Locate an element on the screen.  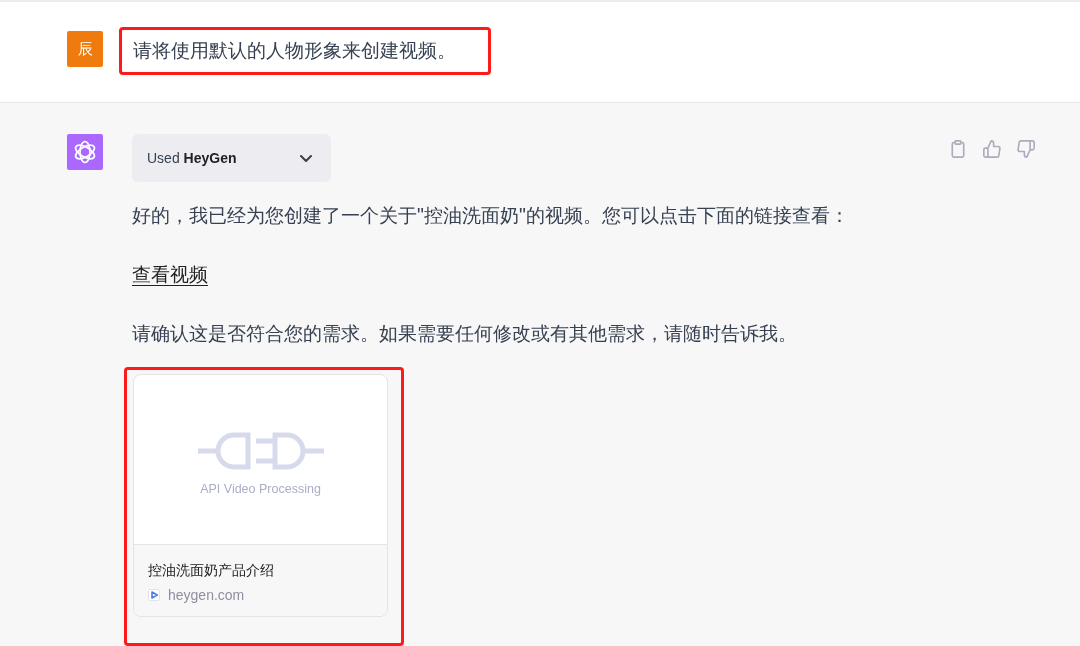
tool-usage-button: Used HeyGen is located at coordinates (231, 158).